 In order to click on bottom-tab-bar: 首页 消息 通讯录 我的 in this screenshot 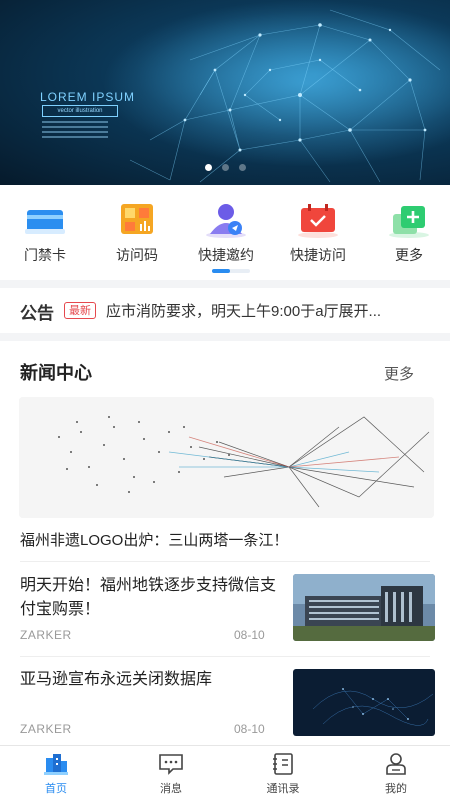, I will do `click(225, 772)`.